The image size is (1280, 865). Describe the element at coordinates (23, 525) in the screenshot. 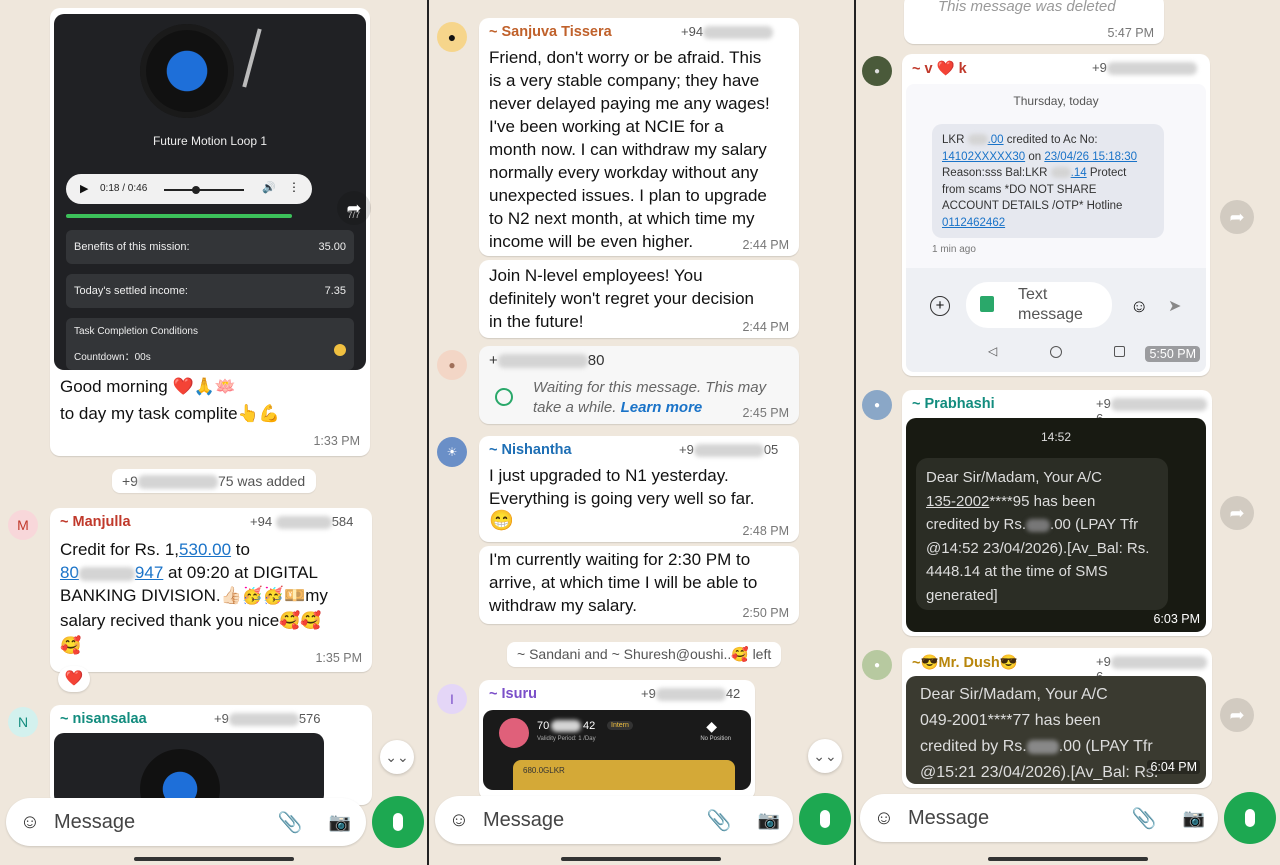

I see `avatar: M` at that location.